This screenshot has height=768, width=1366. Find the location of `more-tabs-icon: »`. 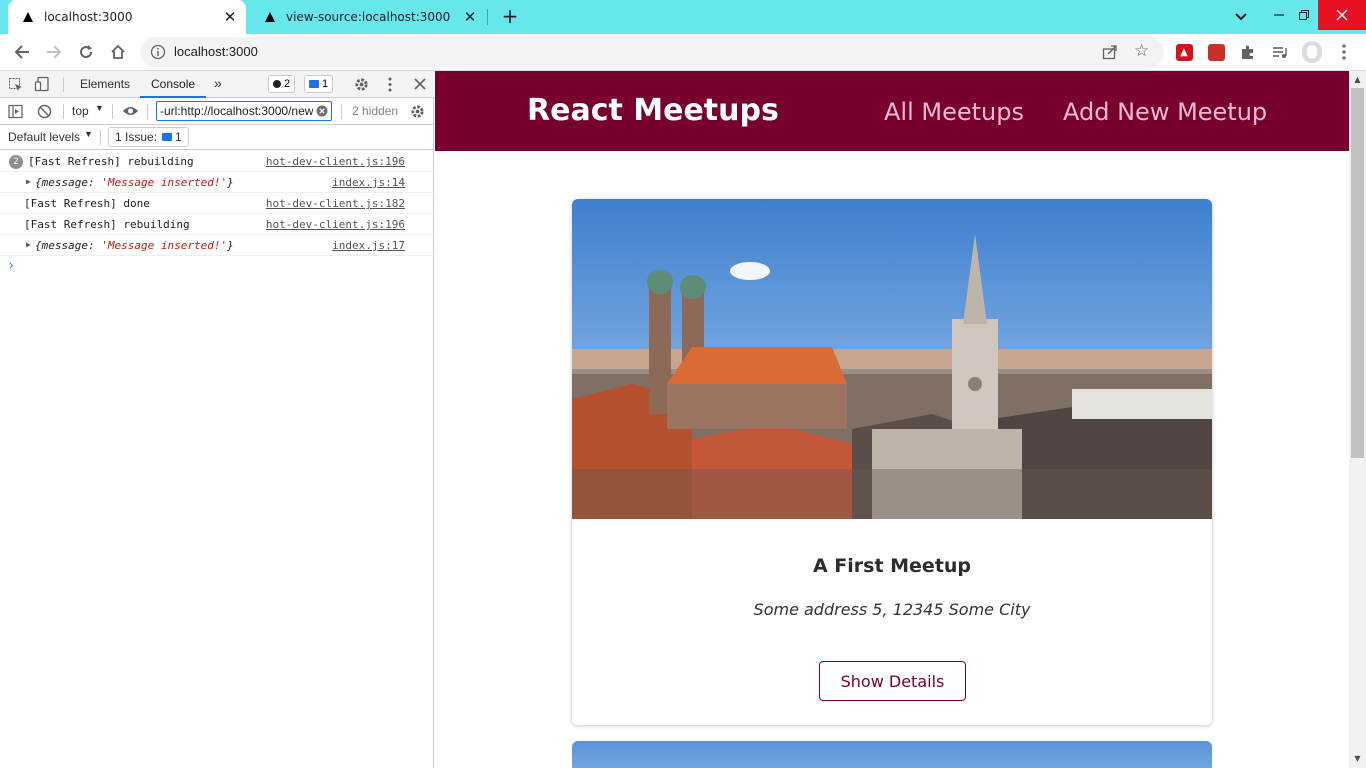

more-tabs-icon: » is located at coordinates (218, 83).